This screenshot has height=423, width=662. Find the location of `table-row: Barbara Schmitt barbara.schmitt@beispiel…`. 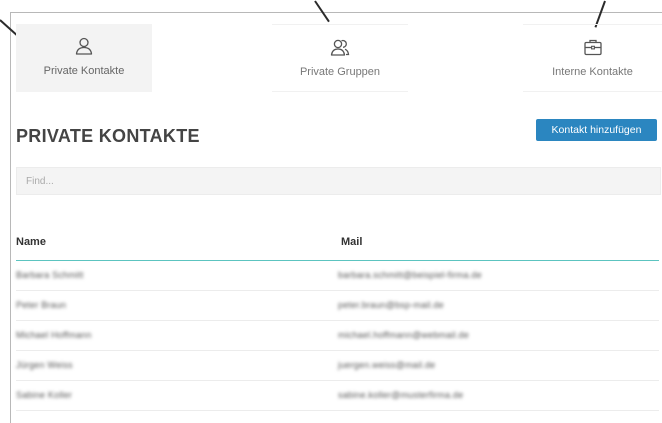

table-row: Barbara Schmitt barbara.schmitt@beispiel… is located at coordinates (337, 276).